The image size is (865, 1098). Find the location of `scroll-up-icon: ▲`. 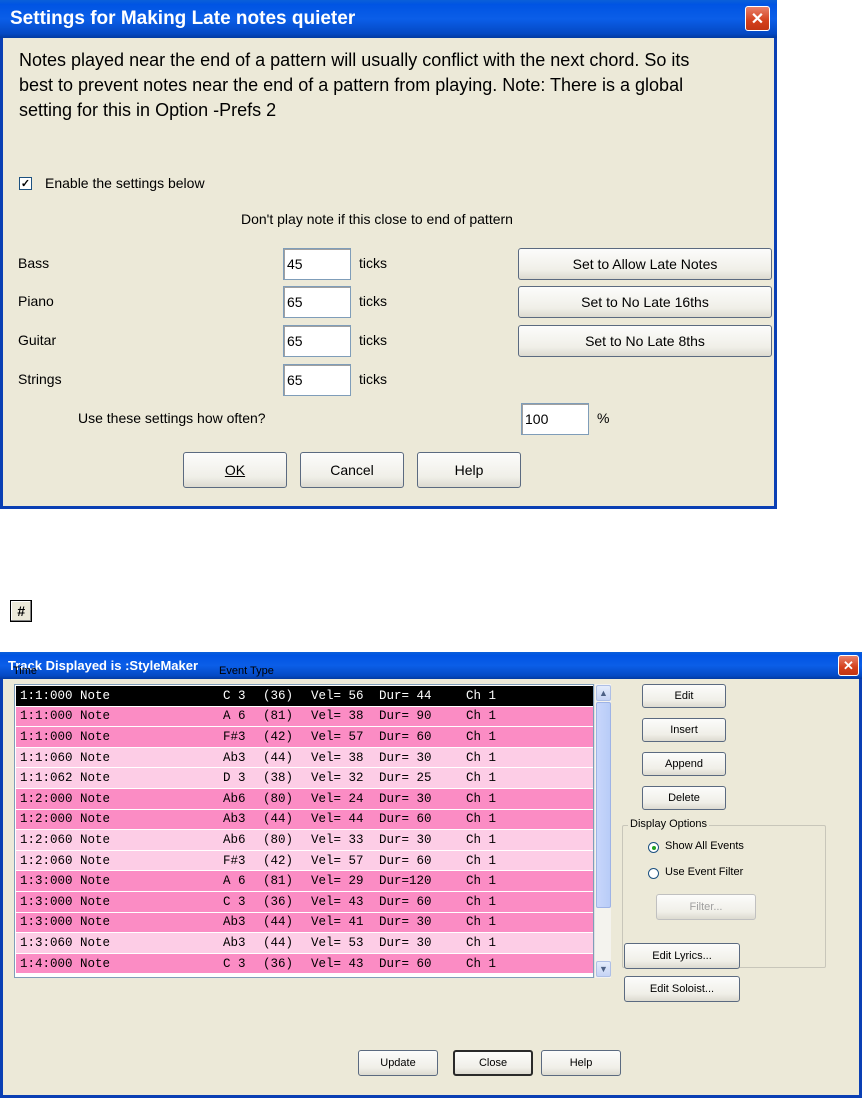

scroll-up-icon: ▲ is located at coordinates (603, 693).